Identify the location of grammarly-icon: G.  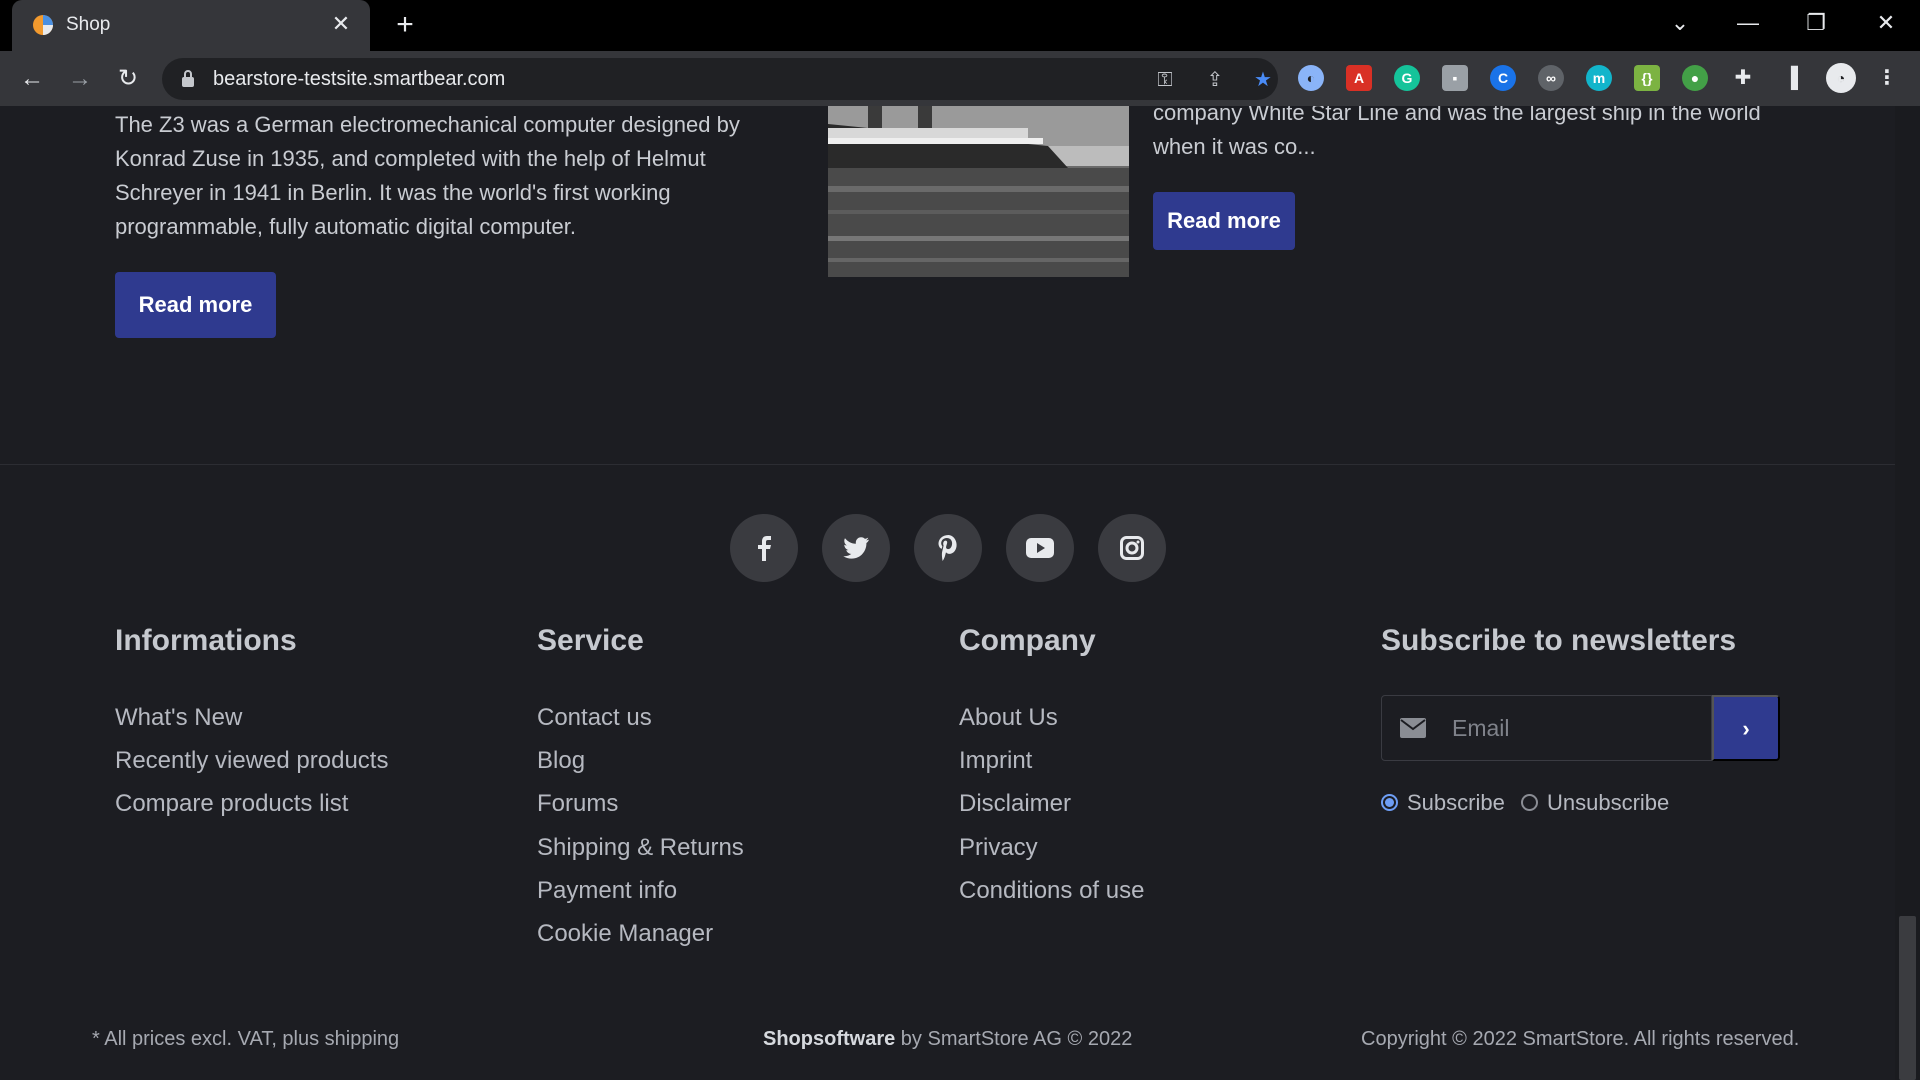
(1407, 78).